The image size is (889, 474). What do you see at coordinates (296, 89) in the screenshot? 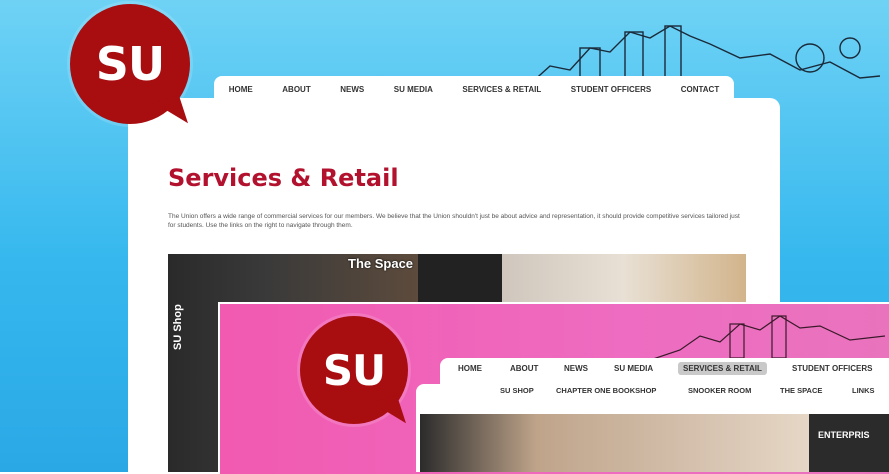
I see `nav-about: ABOUT` at bounding box center [296, 89].